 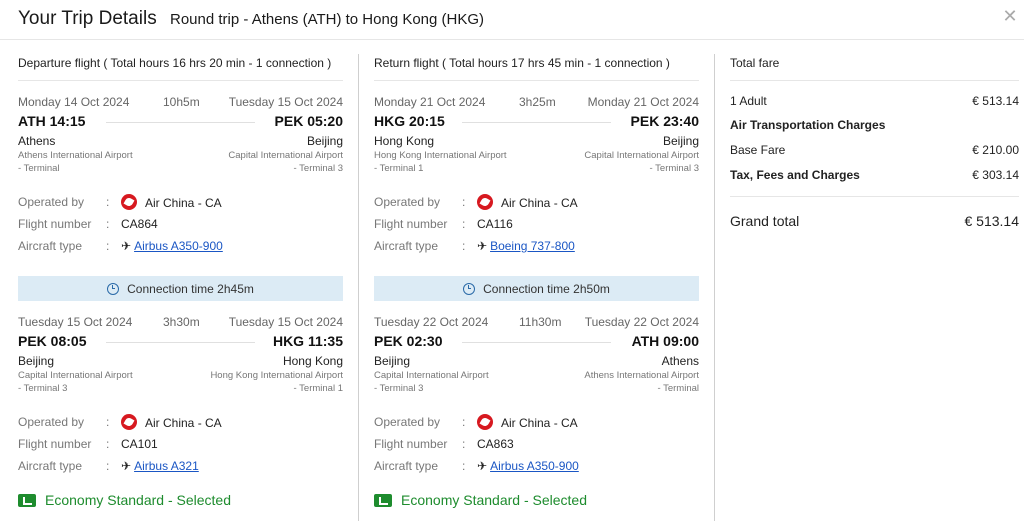 What do you see at coordinates (409, 121) in the screenshot?
I see `departure-time: HKG 20:15` at bounding box center [409, 121].